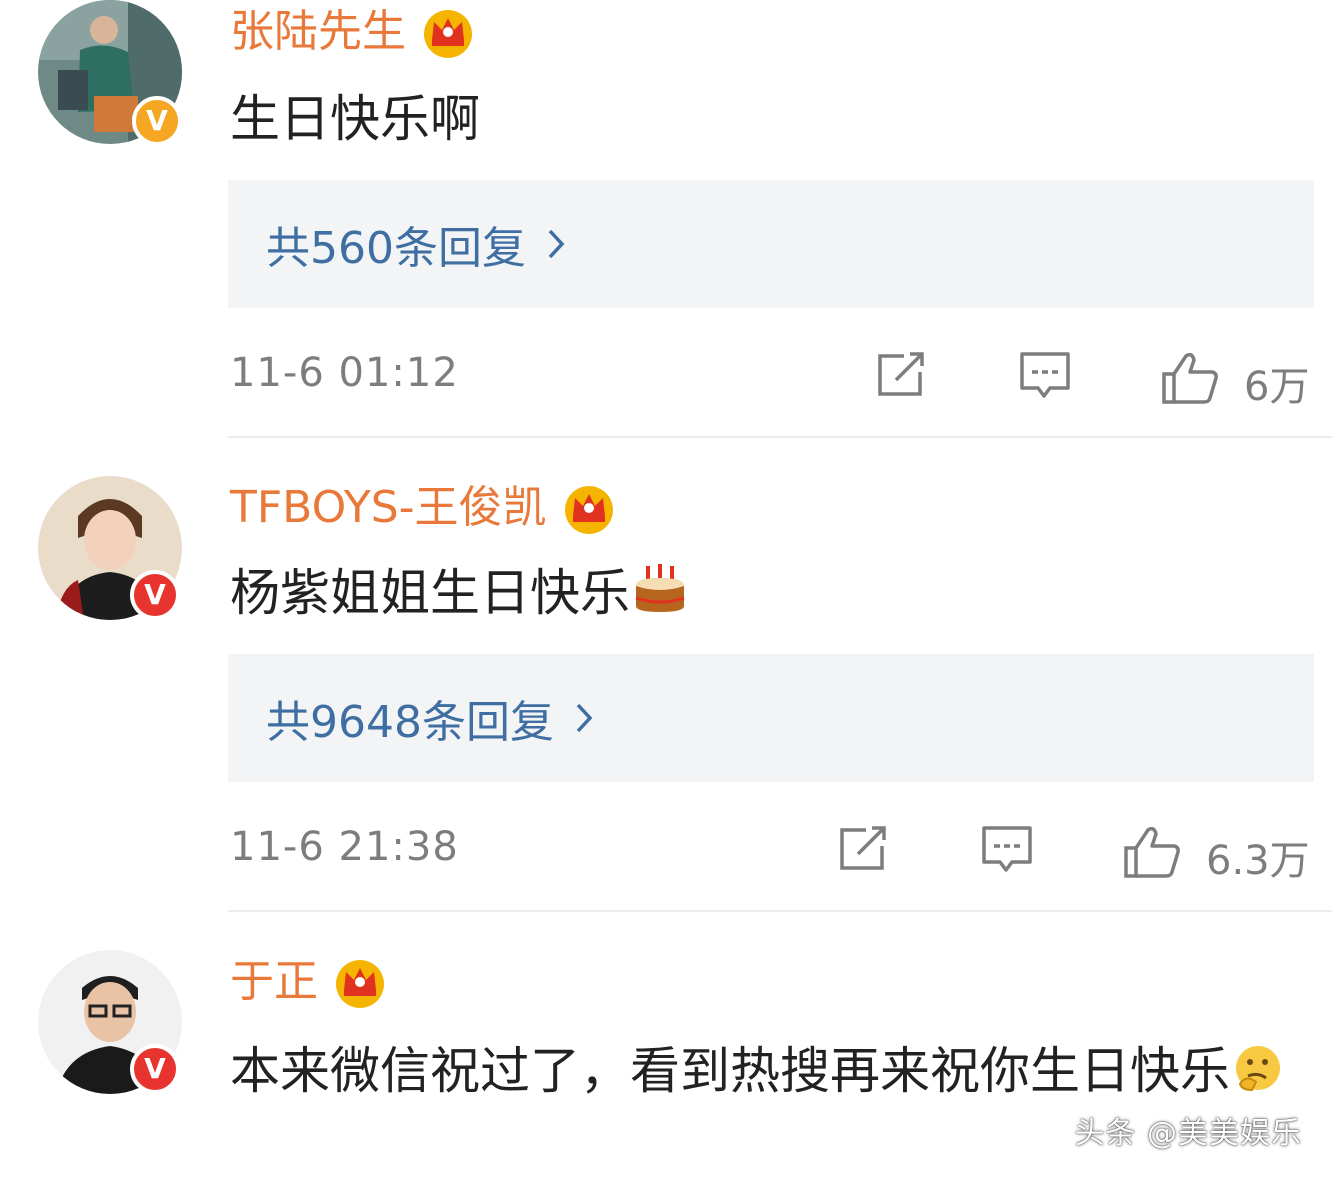 The width and height of the screenshot is (1332, 1180). Describe the element at coordinates (771, 377) in the screenshot. I see `comment-meta: 11-6 01:12 6万` at that location.